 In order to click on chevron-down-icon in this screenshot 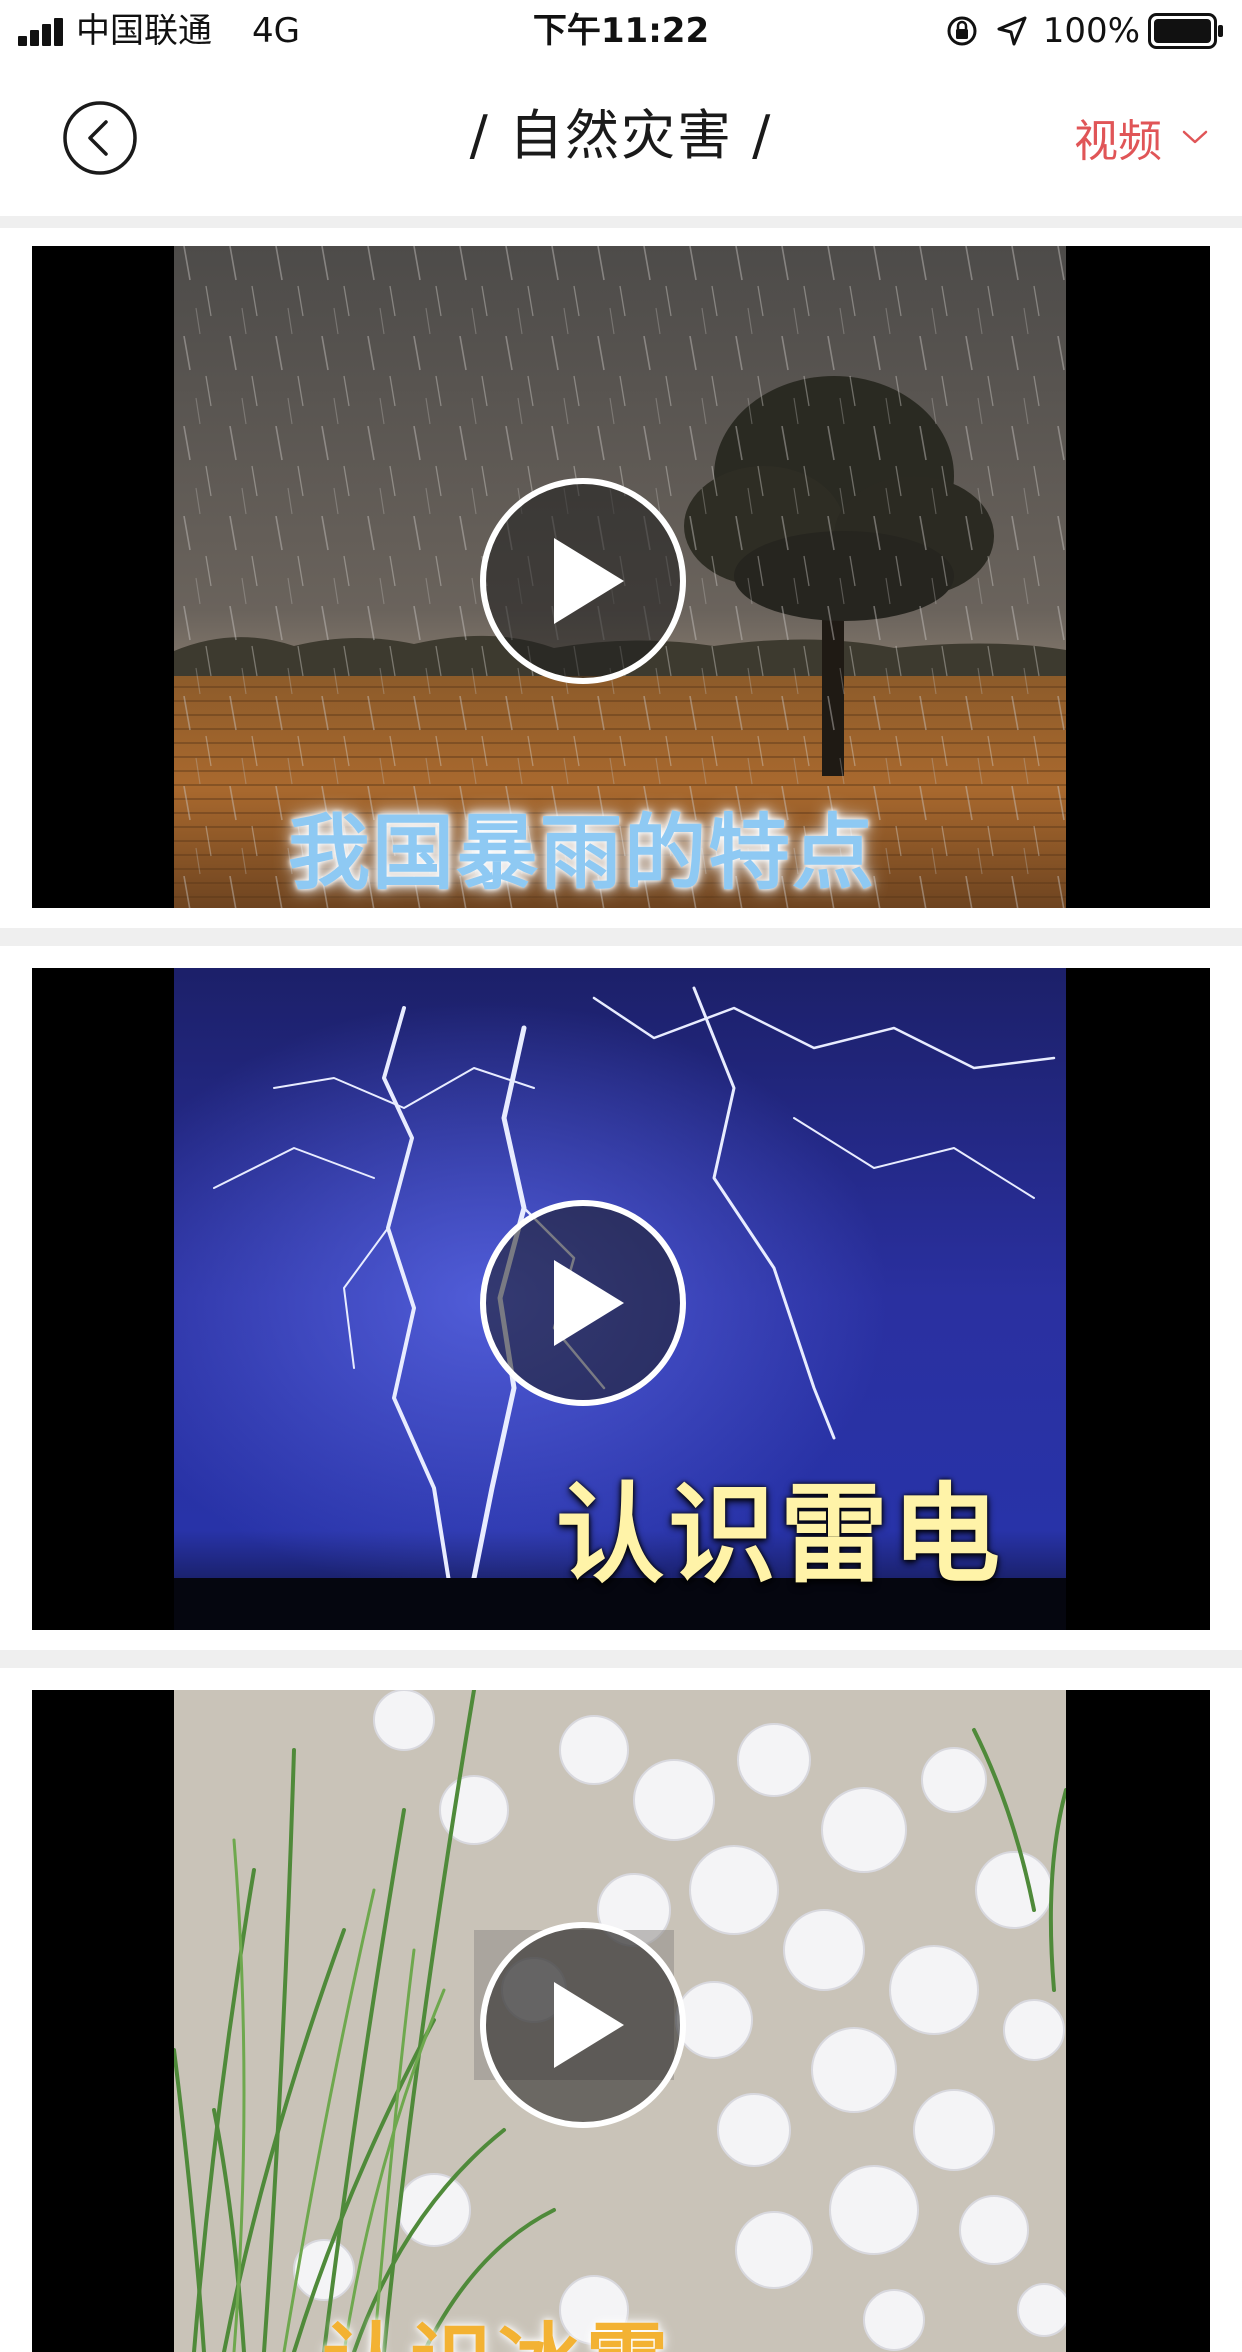, I will do `click(1195, 137)`.